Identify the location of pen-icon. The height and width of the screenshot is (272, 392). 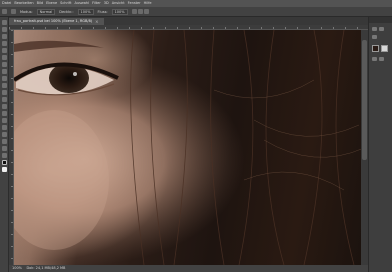
(4, 120).